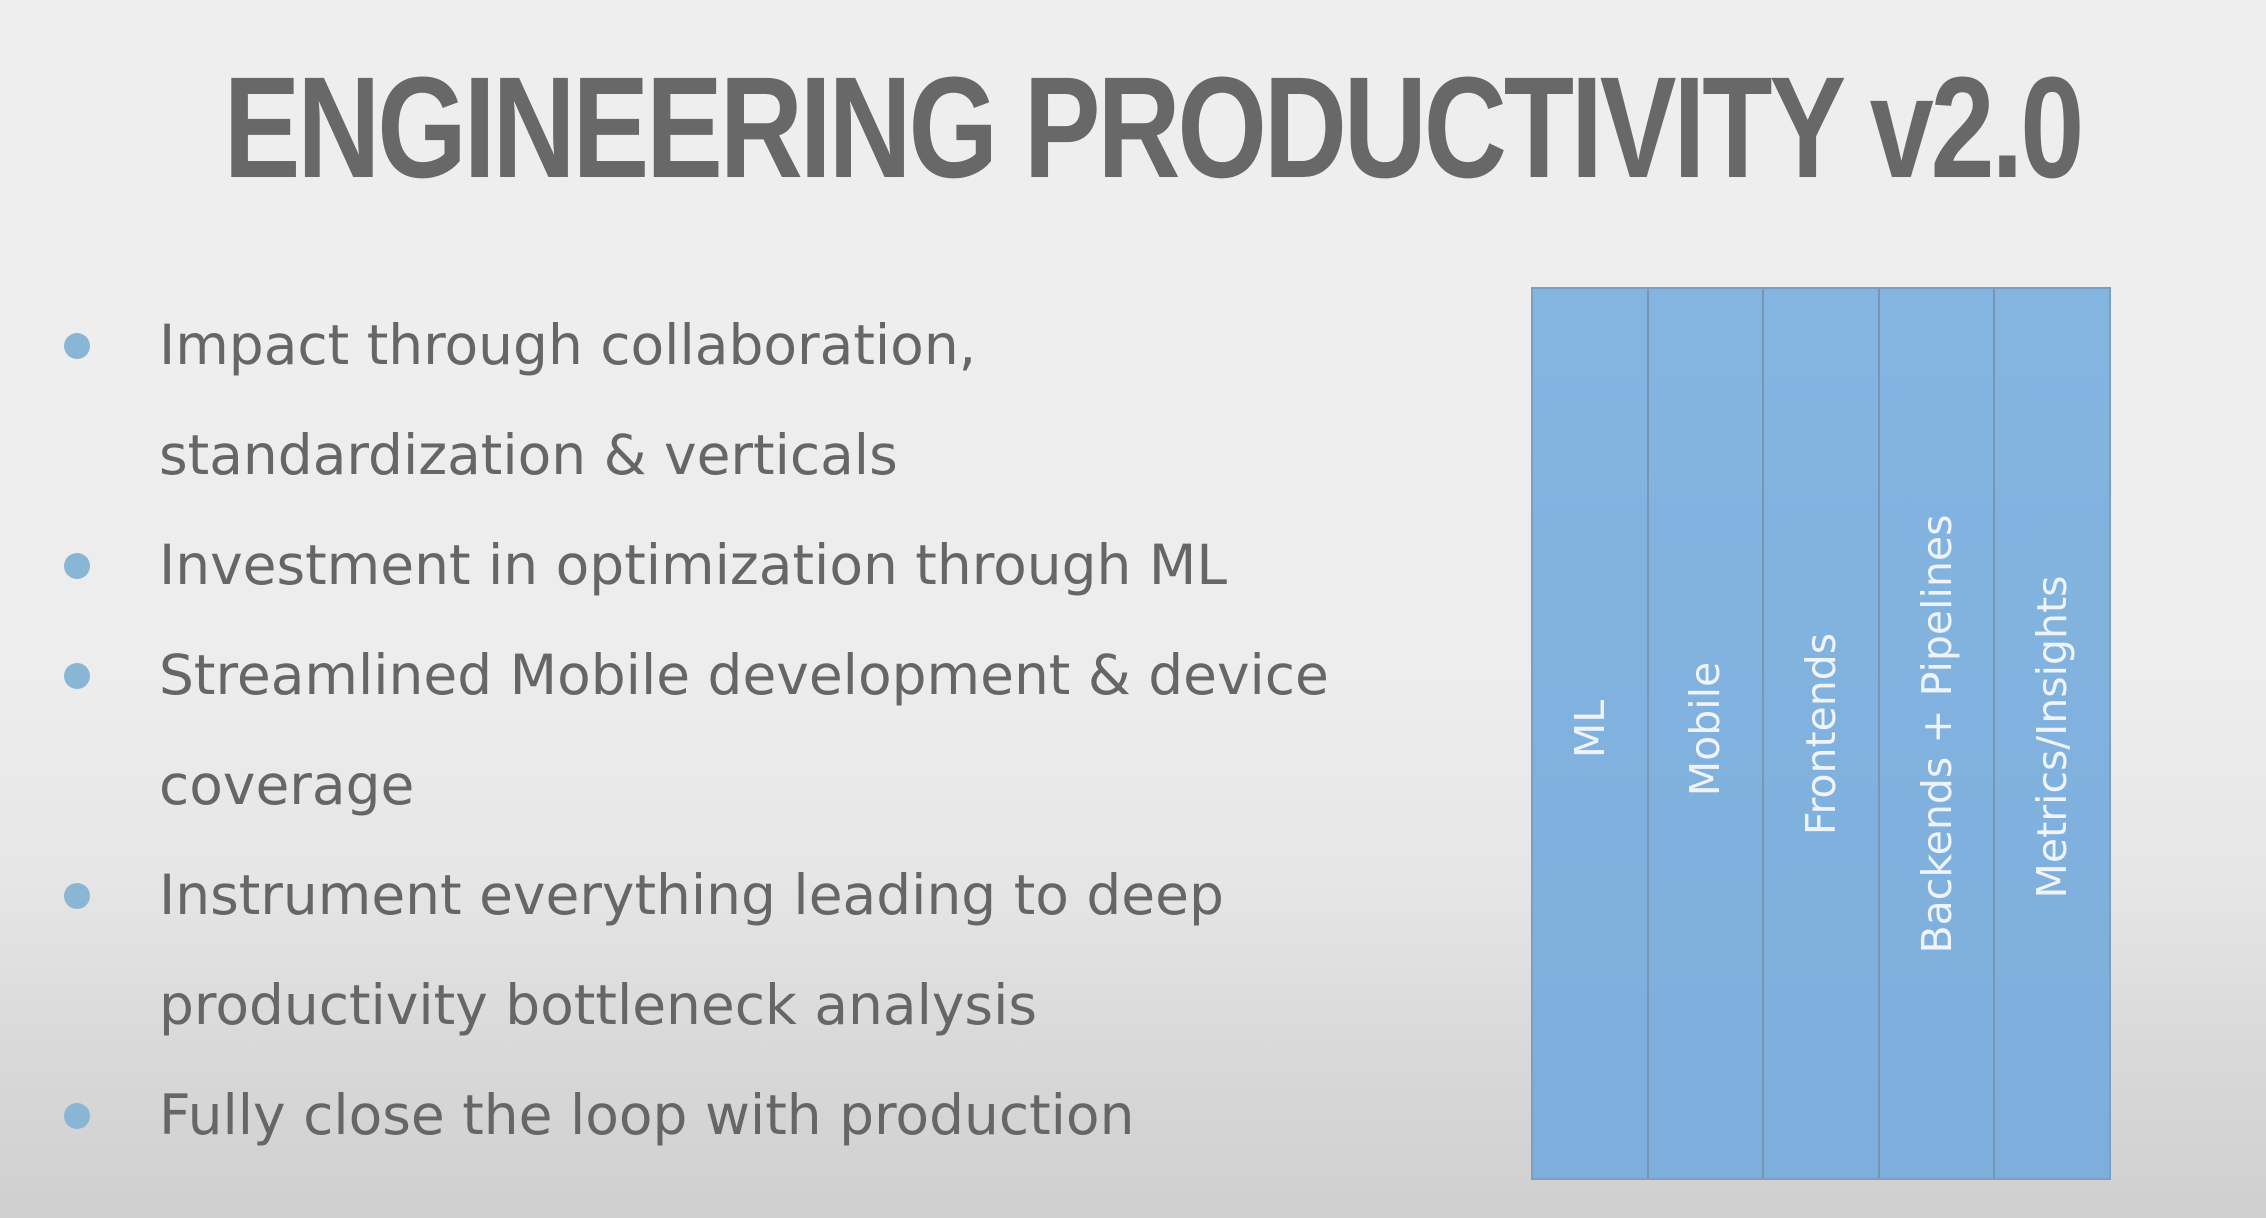 The height and width of the screenshot is (1218, 2266). I want to click on pillar-mobile: Mobile, so click(1706, 733).